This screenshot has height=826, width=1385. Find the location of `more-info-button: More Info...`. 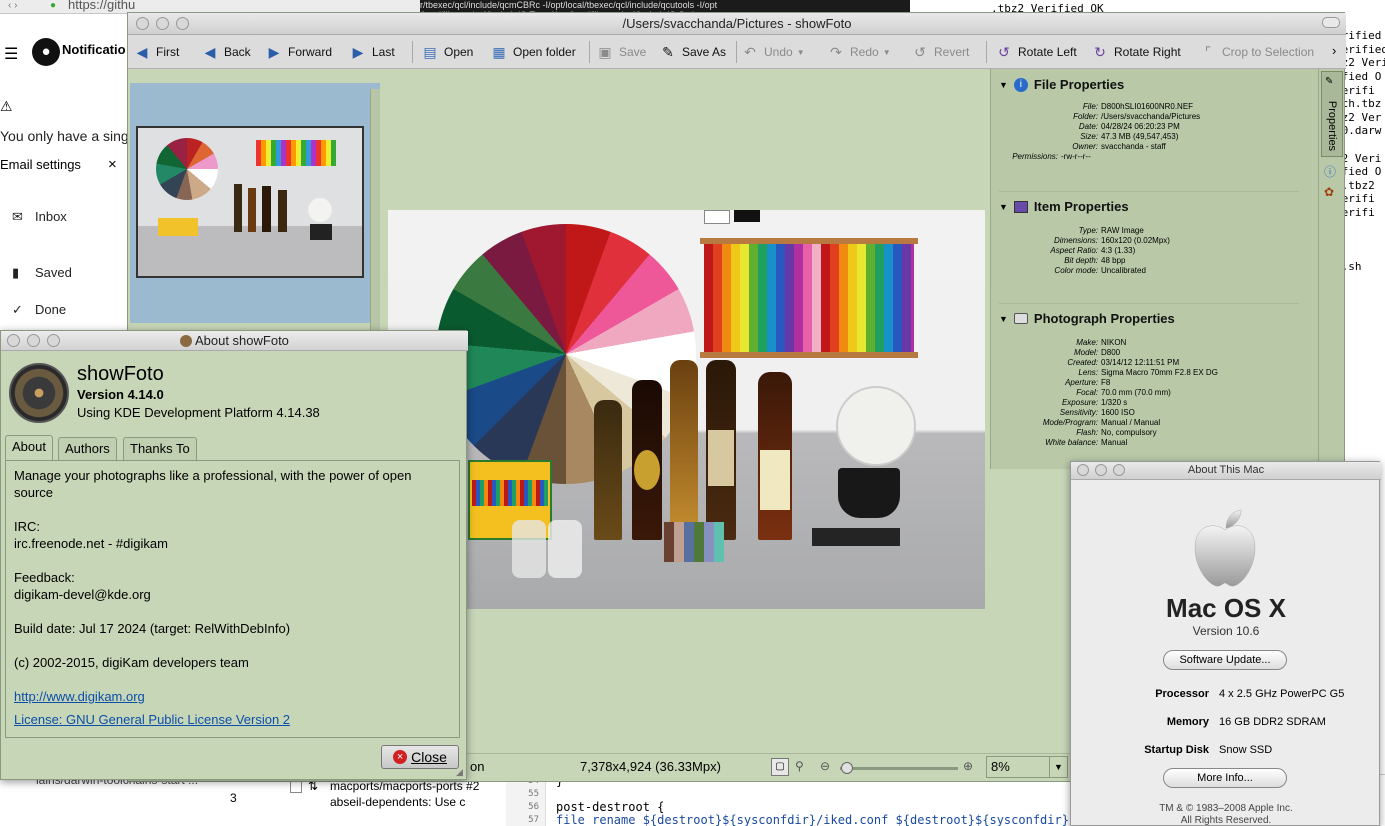

more-info-button: More Info... is located at coordinates (1225, 778).